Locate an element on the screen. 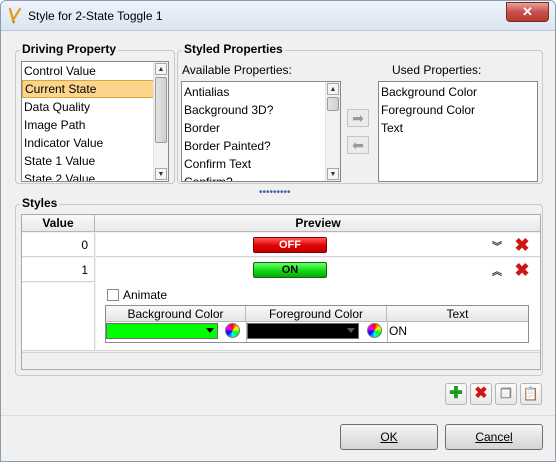 The width and height of the screenshot is (556, 462). copy-icon: ❐ is located at coordinates (506, 393).